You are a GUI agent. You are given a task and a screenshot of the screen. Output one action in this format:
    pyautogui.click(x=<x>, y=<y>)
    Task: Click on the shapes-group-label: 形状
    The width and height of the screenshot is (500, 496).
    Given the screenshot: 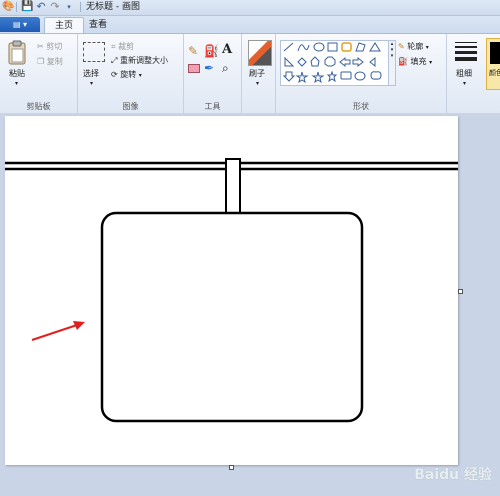 What is the action you would take?
    pyautogui.click(x=361, y=106)
    